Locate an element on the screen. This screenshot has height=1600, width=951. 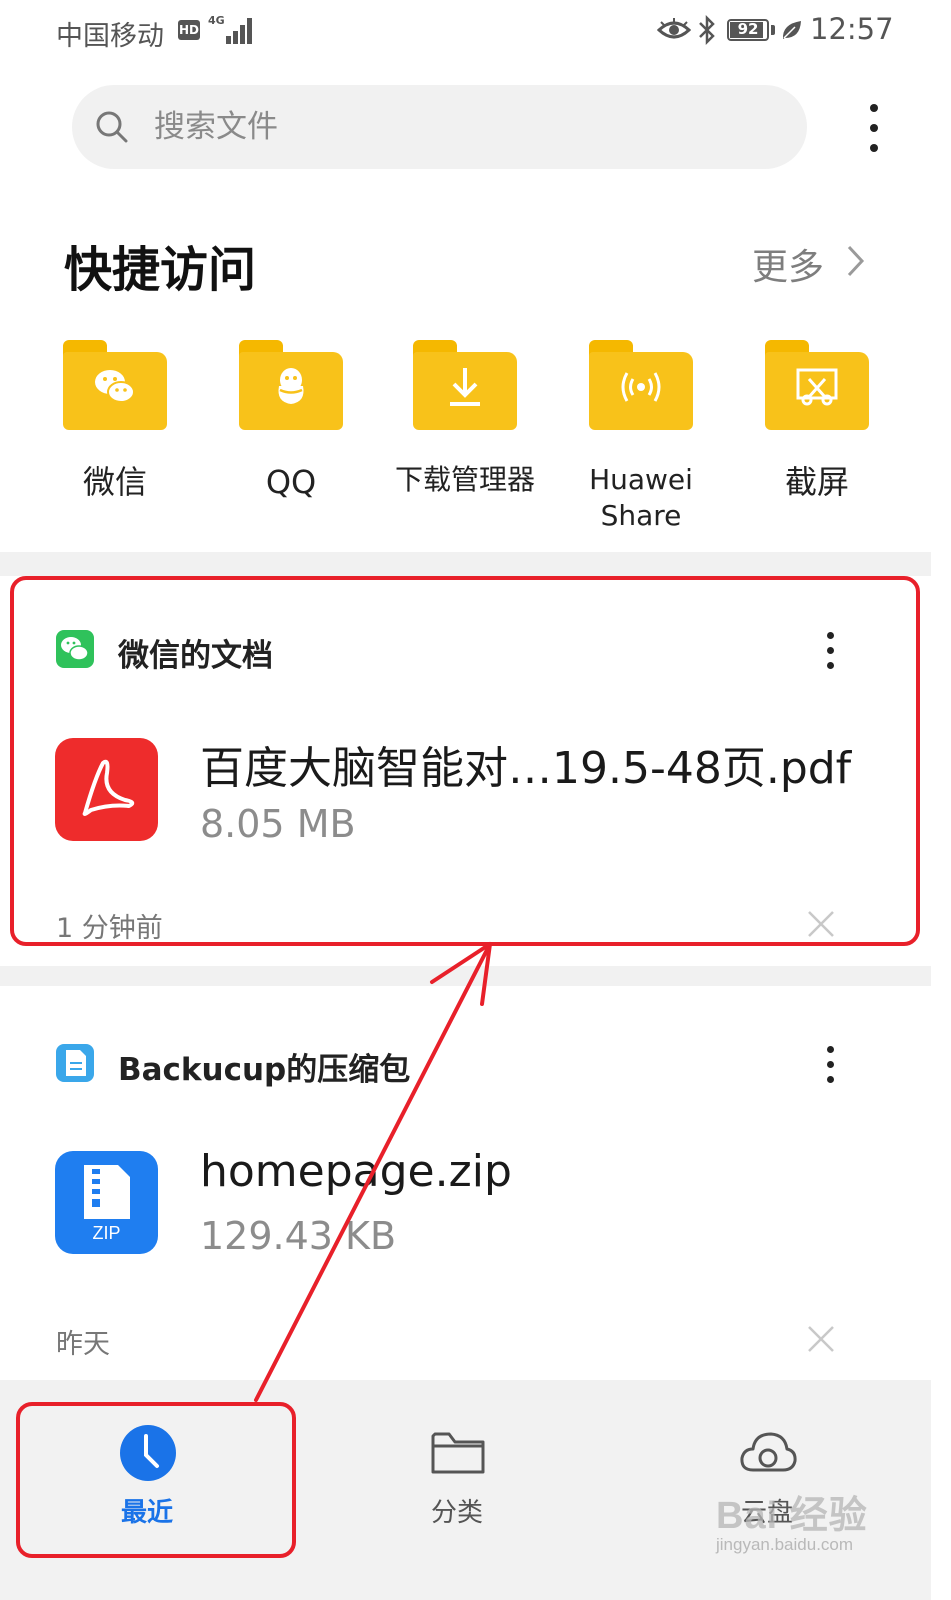
wireless-share-icon is located at coordinates (641, 387).